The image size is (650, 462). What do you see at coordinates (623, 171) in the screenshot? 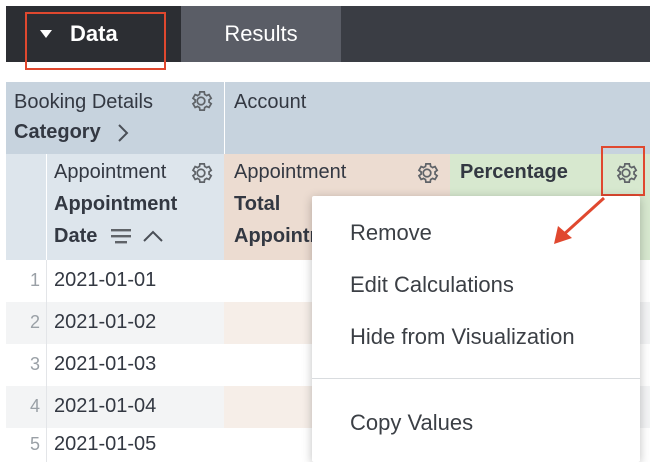
I see `highlight-box-gear` at bounding box center [623, 171].